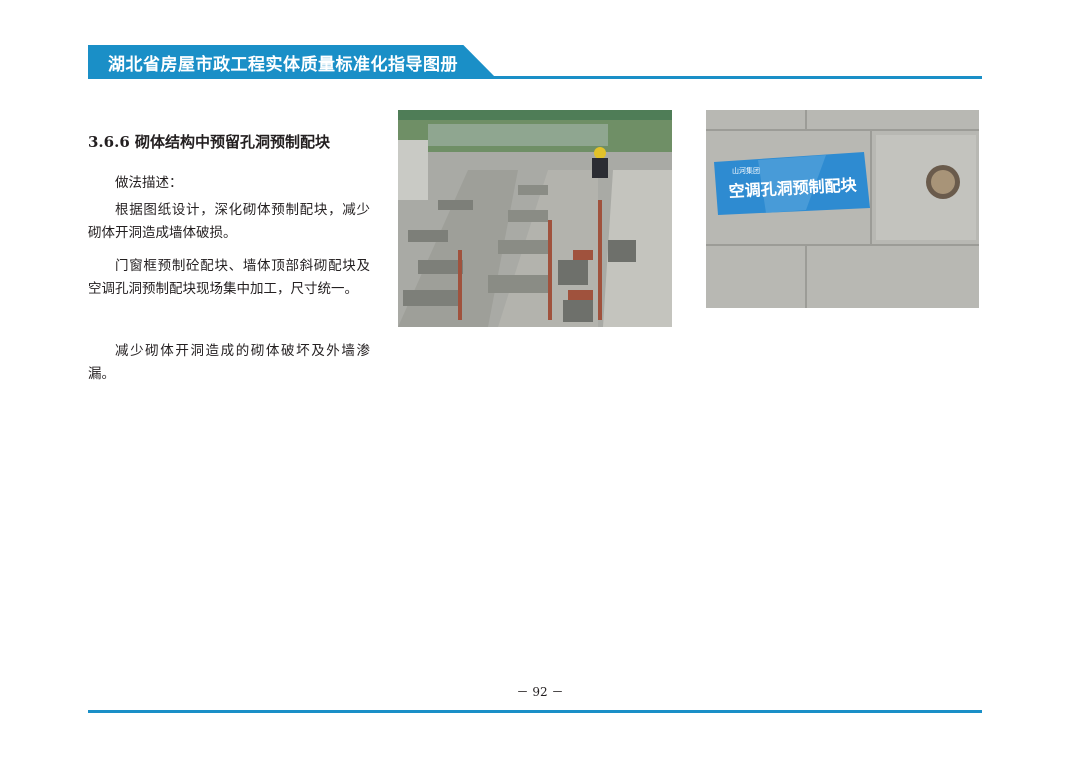 The width and height of the screenshot is (1080, 763). I want to click on paragraph-2: 门窗框预制砼配块、墙体顶部斜砌配块及空调孔洞预制配块现场集中加工，尺寸统一。, so click(229, 277).